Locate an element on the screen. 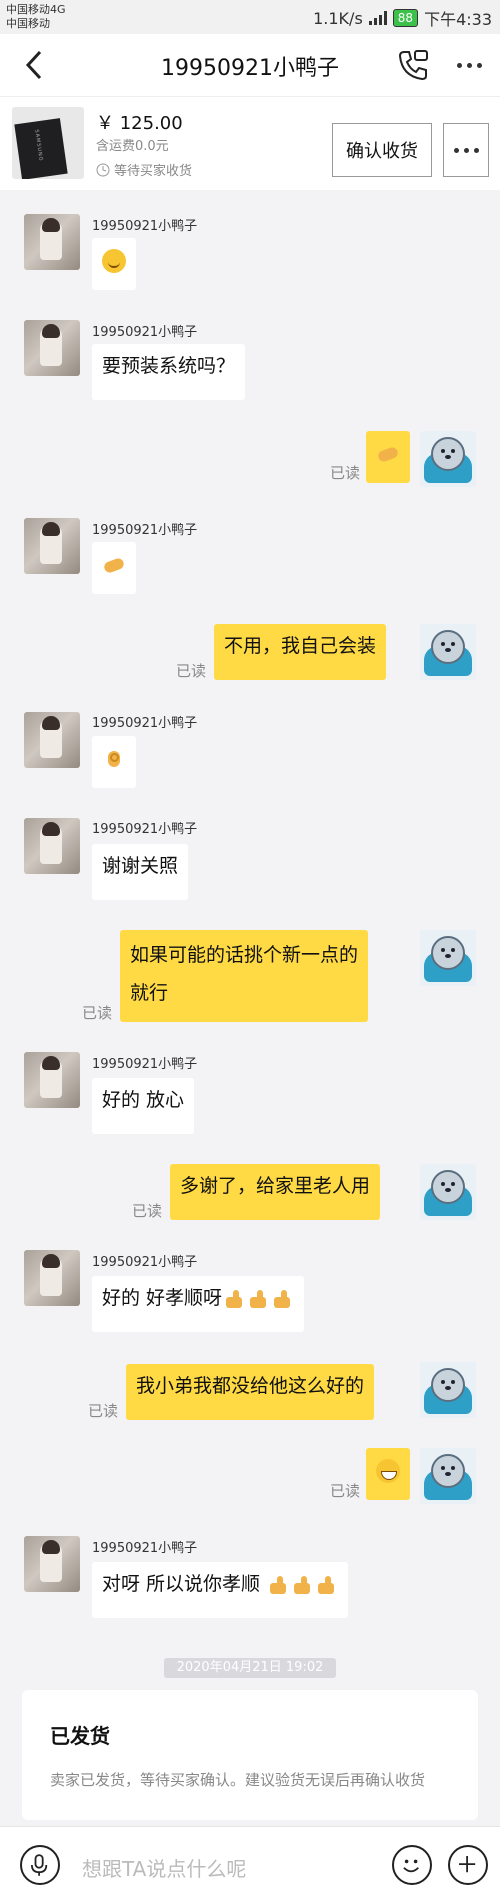  status-bar: 中国移动4G 中国移动 1.1K/s 88 下午4:33 is located at coordinates (250, 17).